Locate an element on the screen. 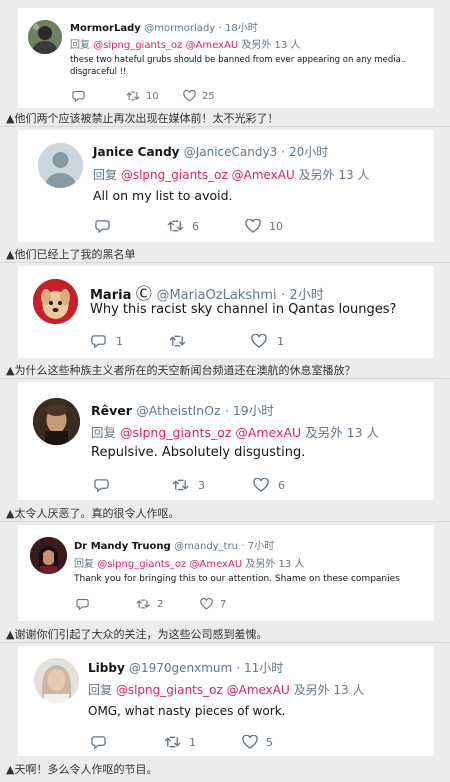 The image size is (450, 782). tweet-actions: 10 25 is located at coordinates (143, 96).